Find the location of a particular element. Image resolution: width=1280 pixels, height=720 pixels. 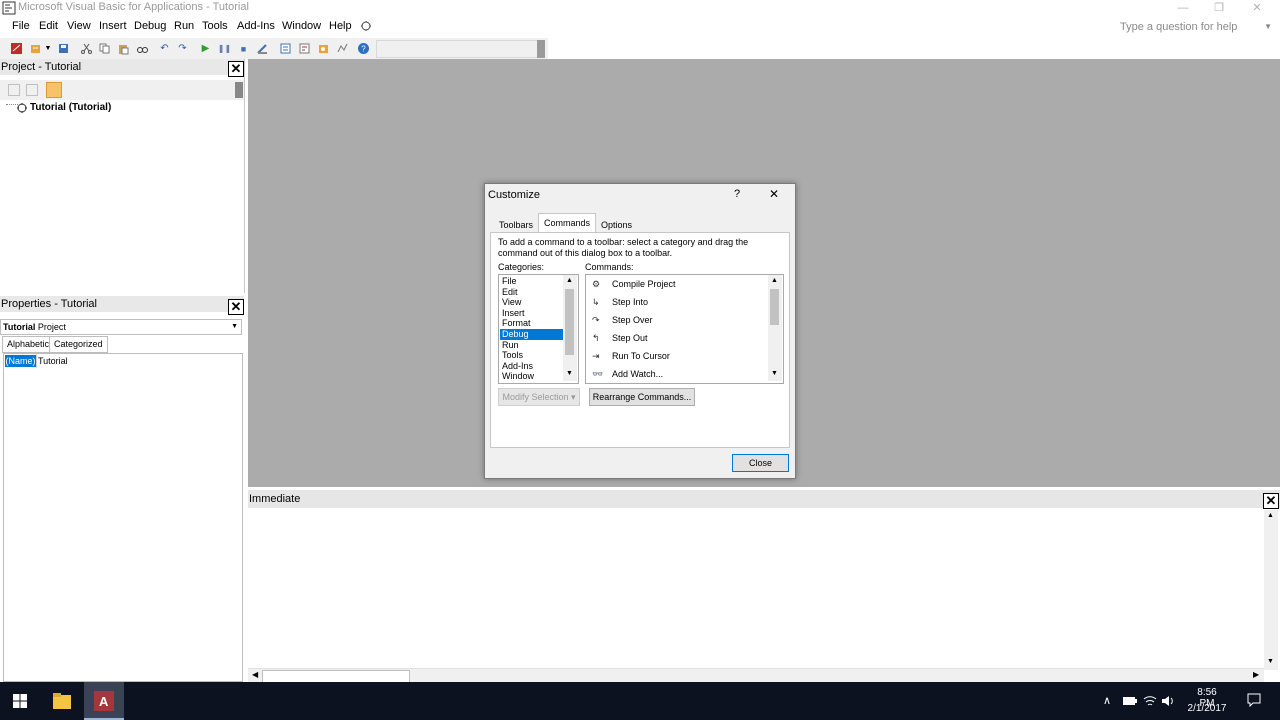

categories-scrollbar: ▲ ▼ is located at coordinates (570, 328).